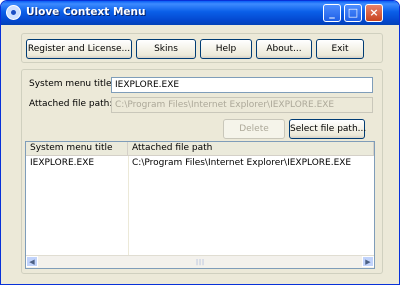 This screenshot has width=400, height=285. What do you see at coordinates (242, 85) in the screenshot?
I see `menu-title-input: IEXPLORE.EXE` at bounding box center [242, 85].